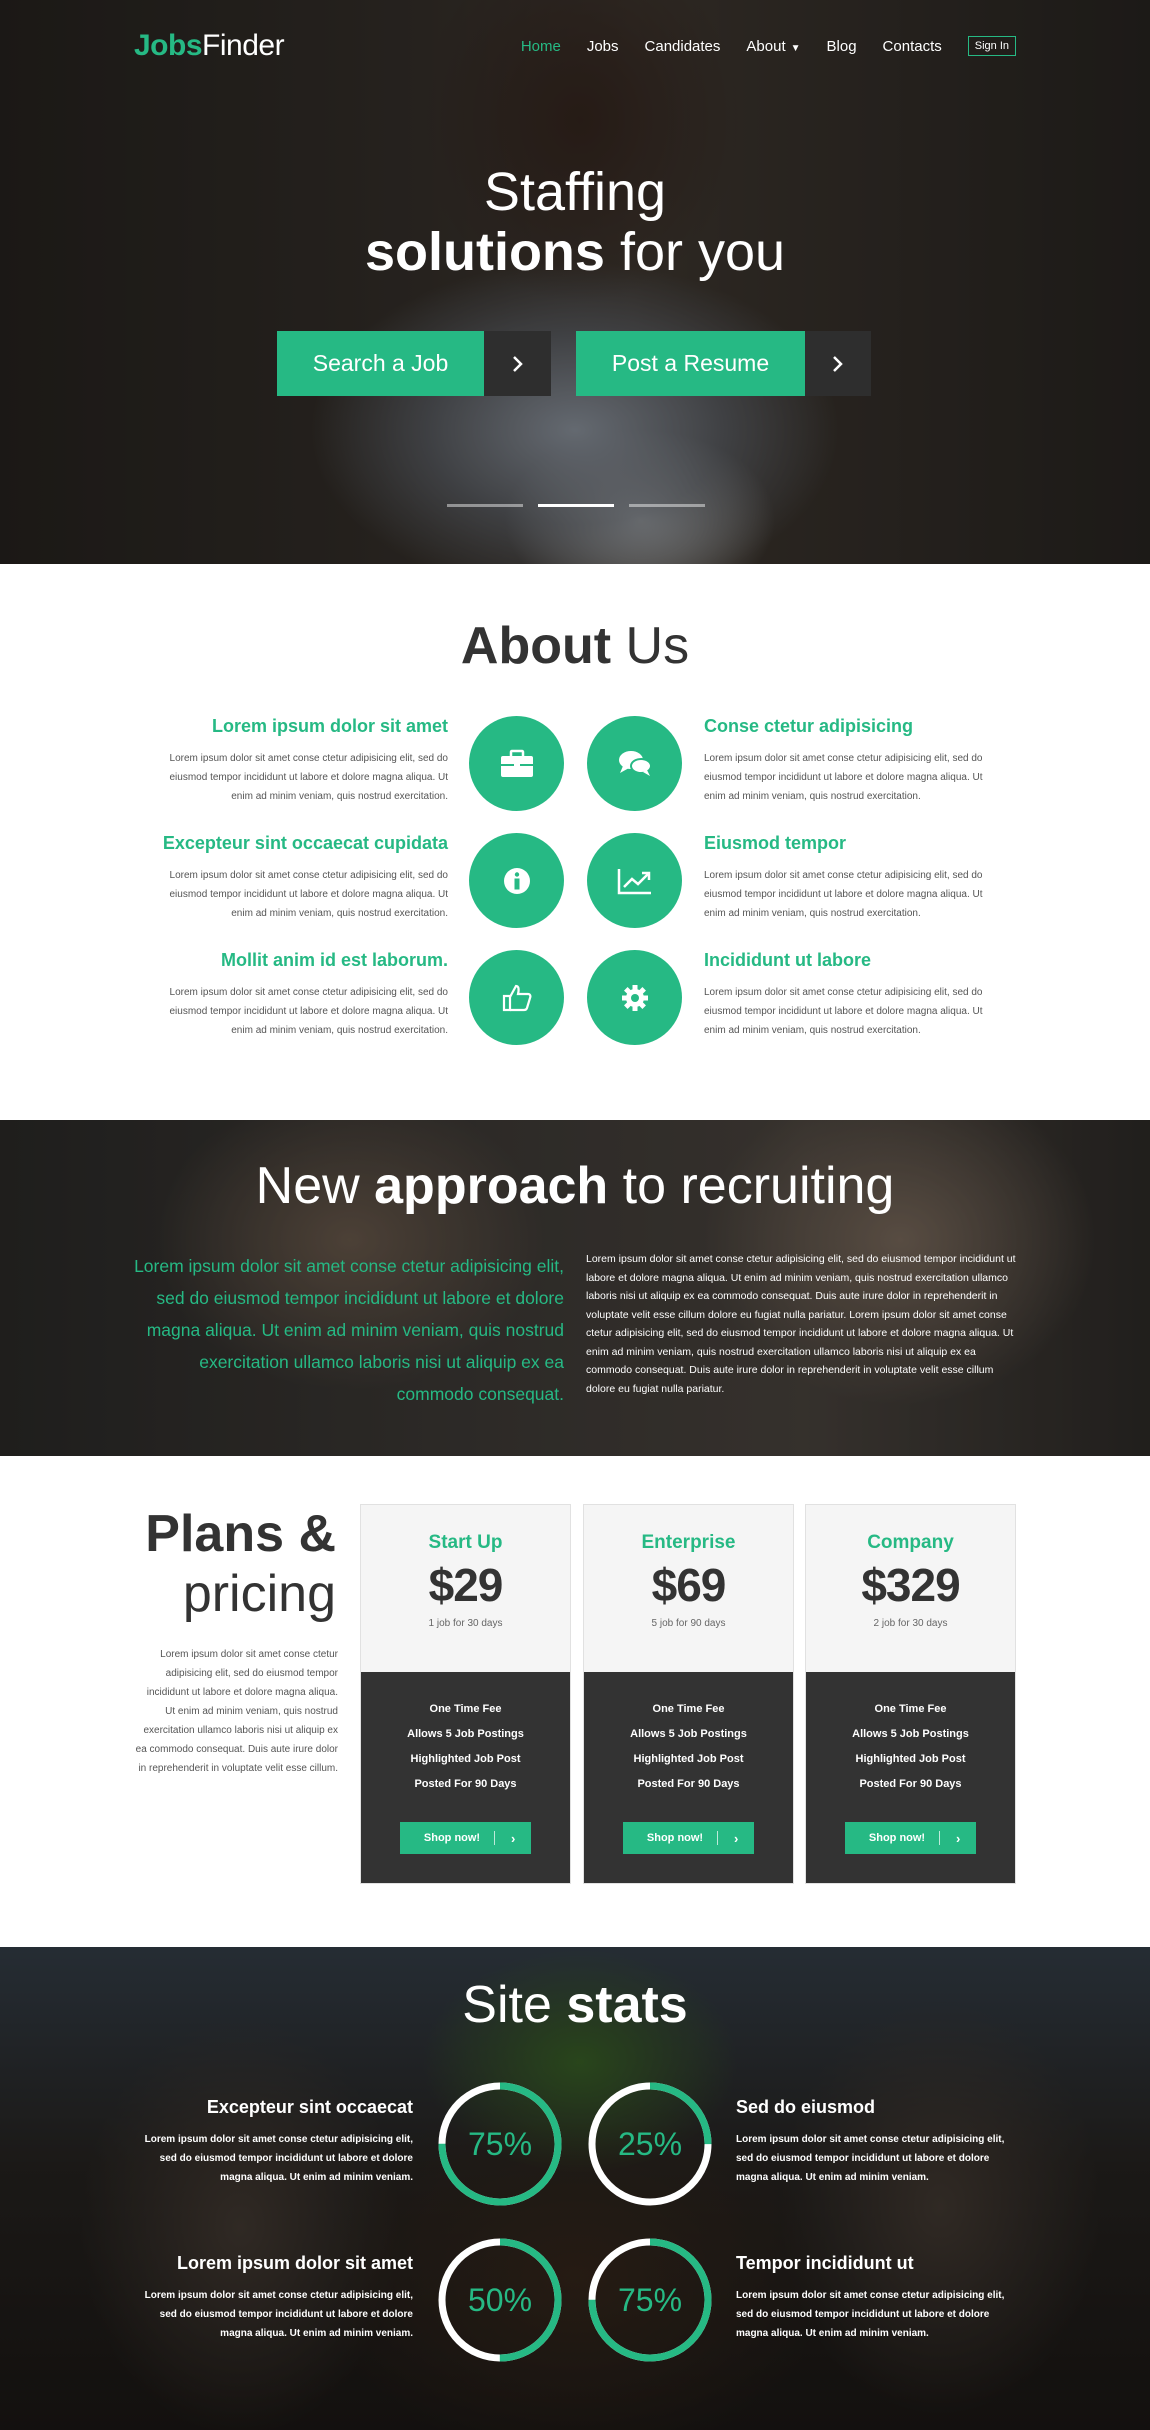 The height and width of the screenshot is (2430, 1150). I want to click on chevron-down-icon: ▼, so click(795, 48).